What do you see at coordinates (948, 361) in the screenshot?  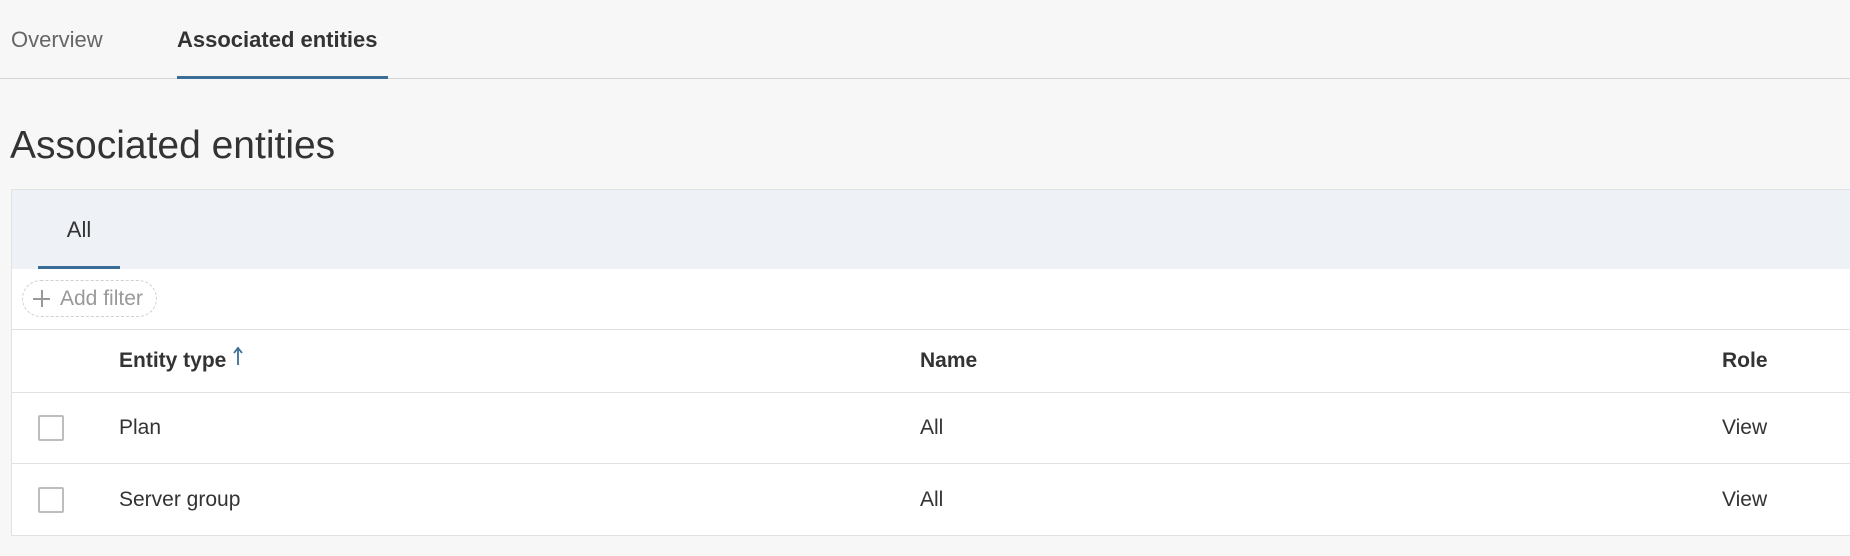 I see `column-header-name: Name` at bounding box center [948, 361].